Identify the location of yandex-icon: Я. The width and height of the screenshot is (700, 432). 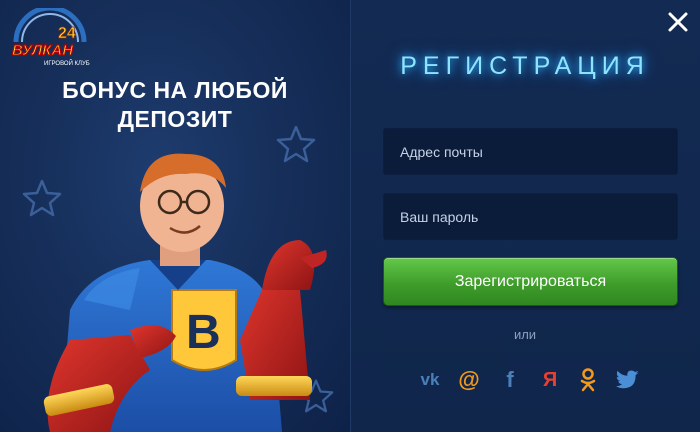
(550, 380).